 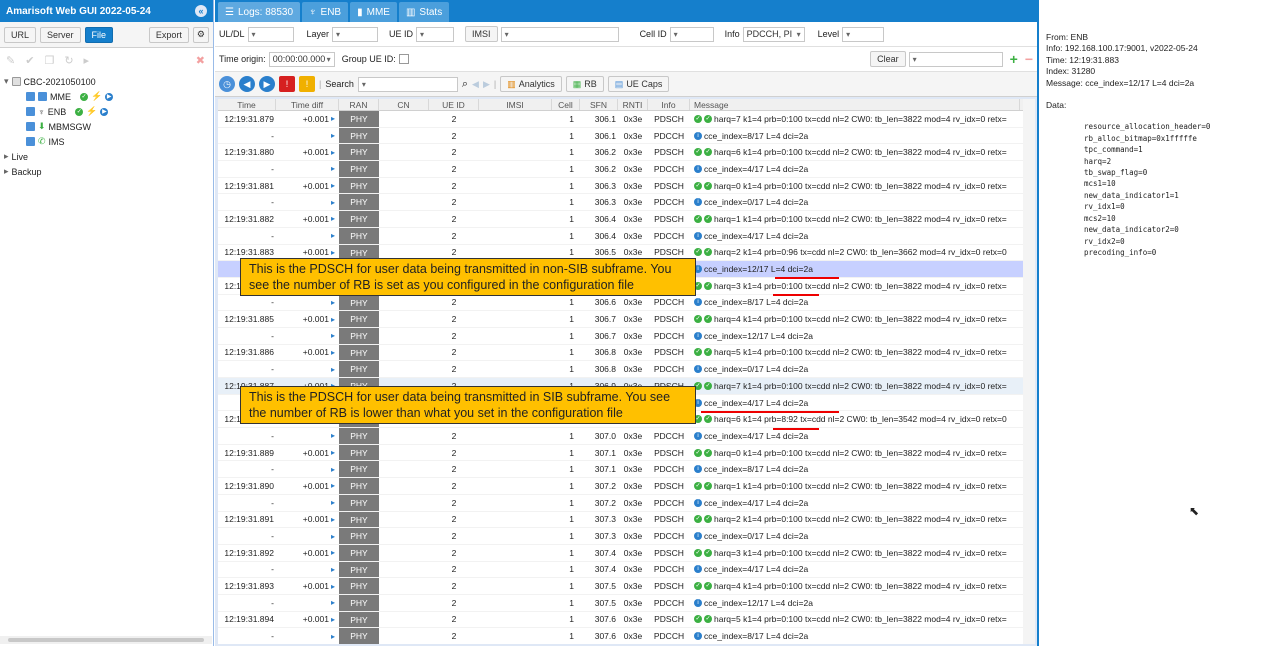 What do you see at coordinates (359, 104) in the screenshot?
I see `col-ran: RAN` at bounding box center [359, 104].